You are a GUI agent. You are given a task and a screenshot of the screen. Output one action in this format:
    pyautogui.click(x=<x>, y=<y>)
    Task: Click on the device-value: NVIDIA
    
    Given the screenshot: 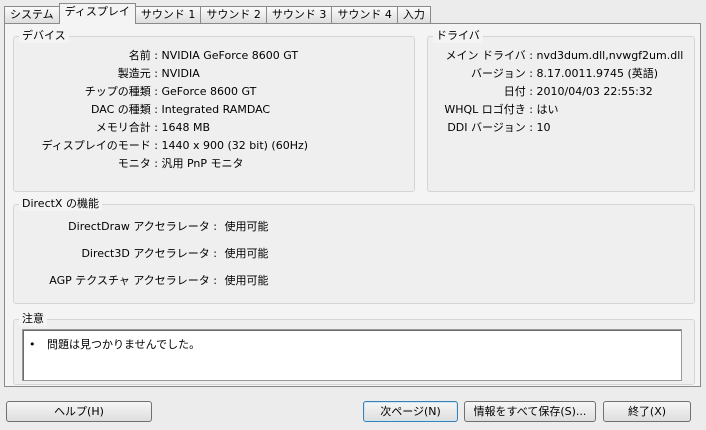 What is the action you would take?
    pyautogui.click(x=180, y=73)
    